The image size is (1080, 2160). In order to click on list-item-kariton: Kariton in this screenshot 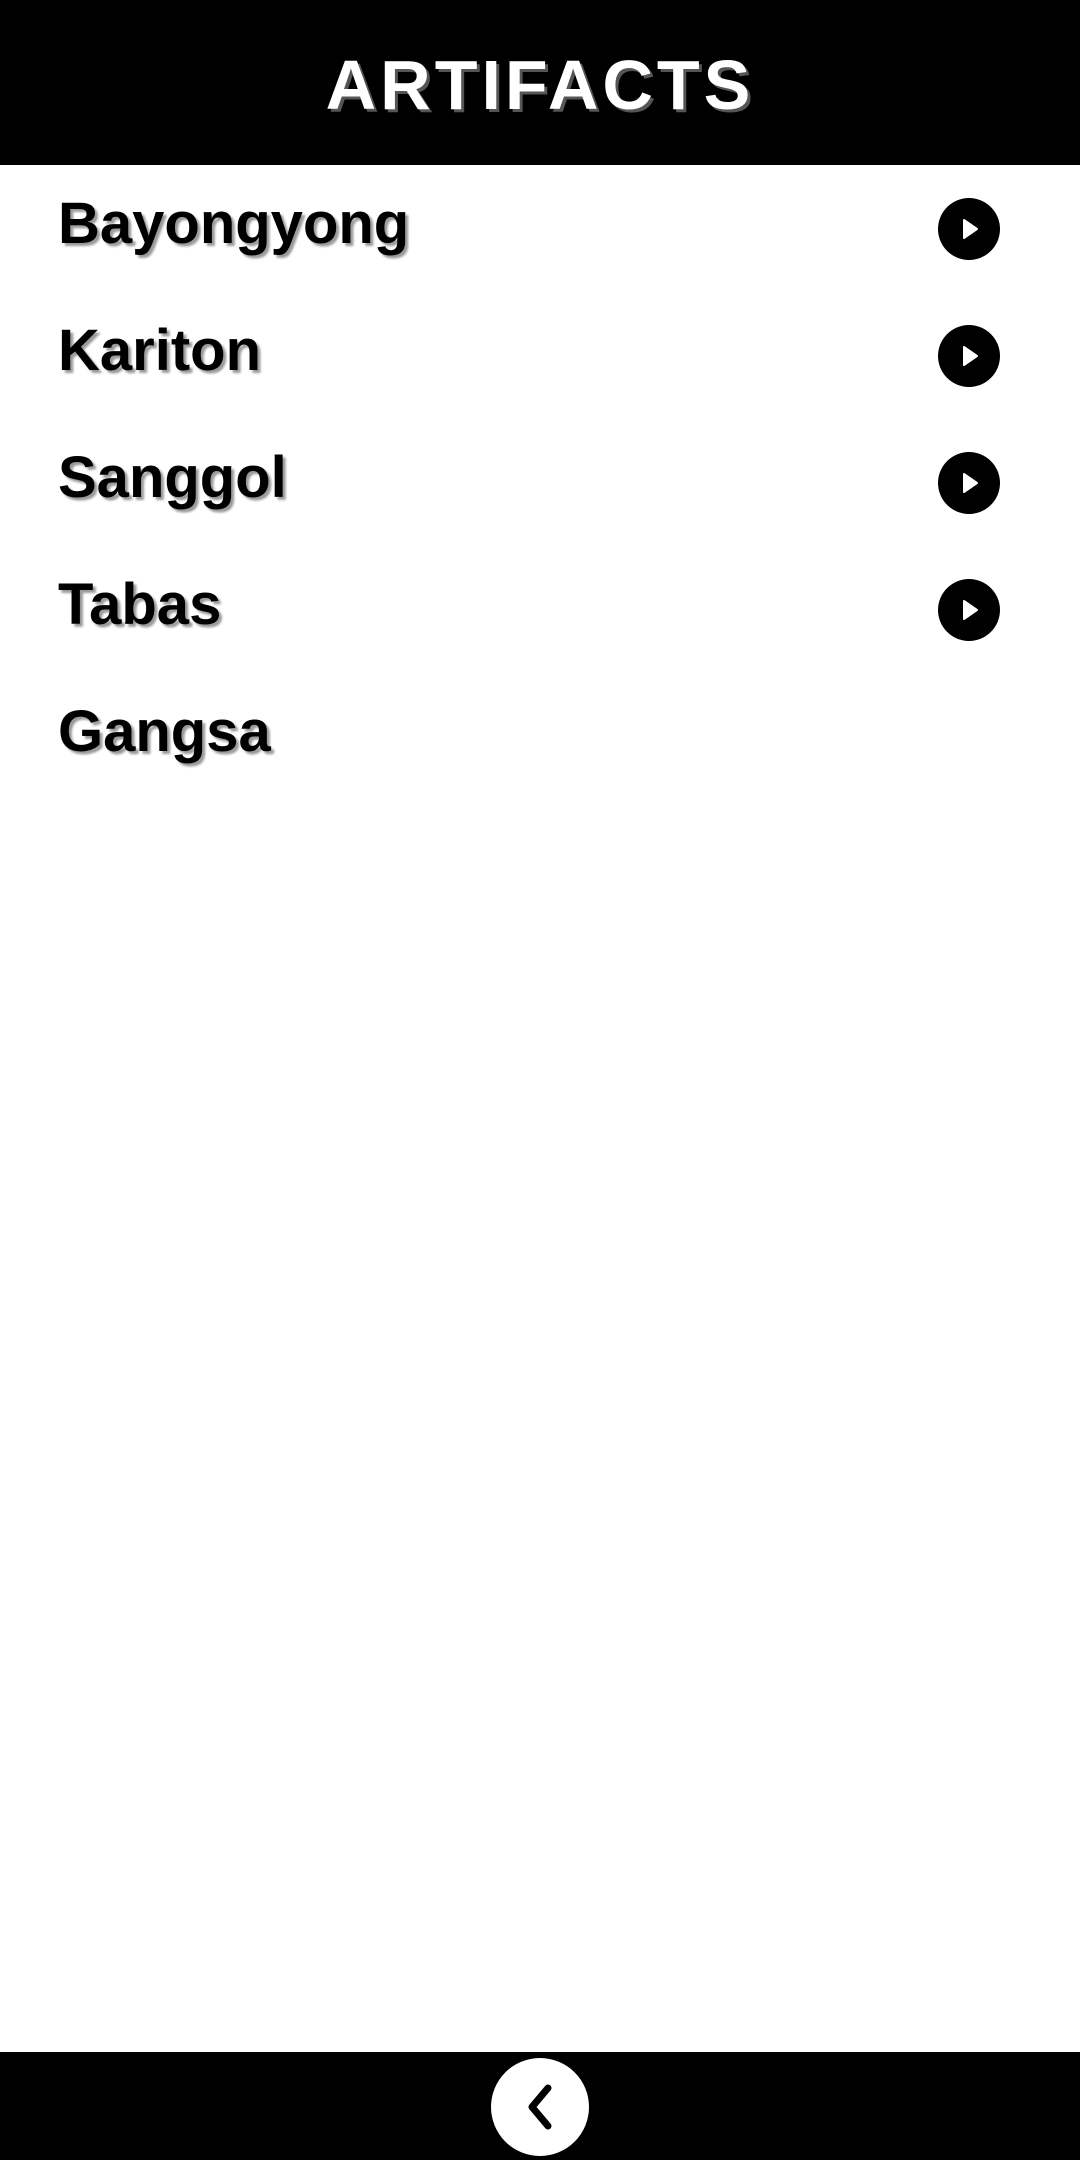, I will do `click(540, 355)`.